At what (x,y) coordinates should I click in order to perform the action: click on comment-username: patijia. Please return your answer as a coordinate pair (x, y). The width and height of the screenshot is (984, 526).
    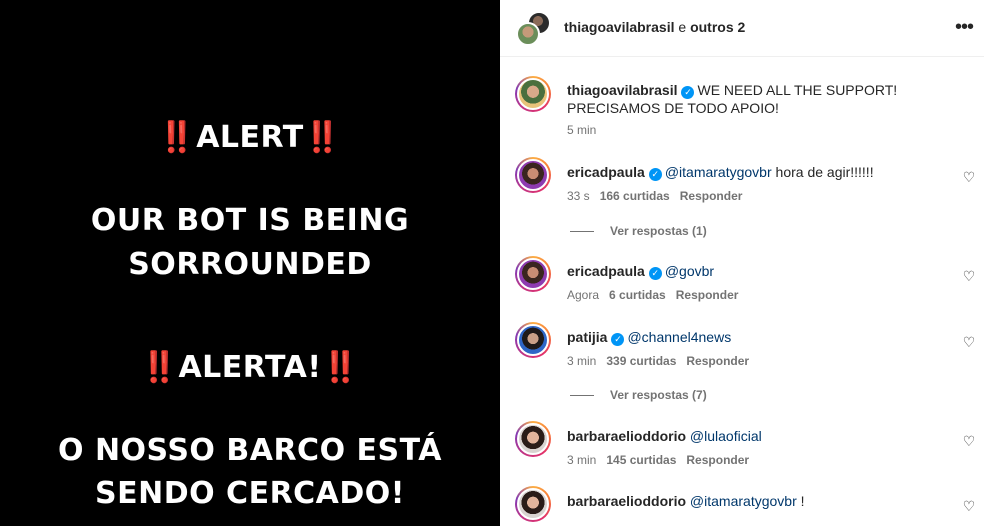
    Looking at the image, I should click on (587, 337).